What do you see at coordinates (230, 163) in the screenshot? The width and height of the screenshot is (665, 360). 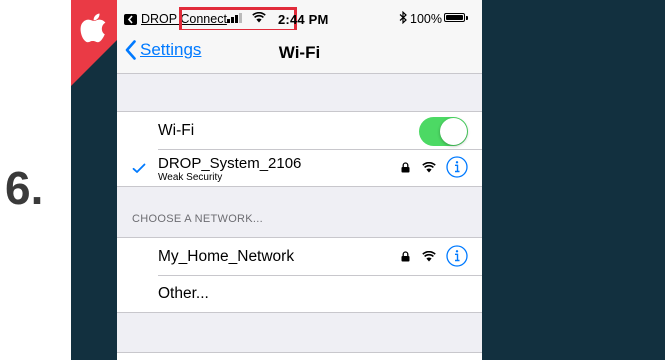 I see `connected-network-name: DROP_System_2106` at bounding box center [230, 163].